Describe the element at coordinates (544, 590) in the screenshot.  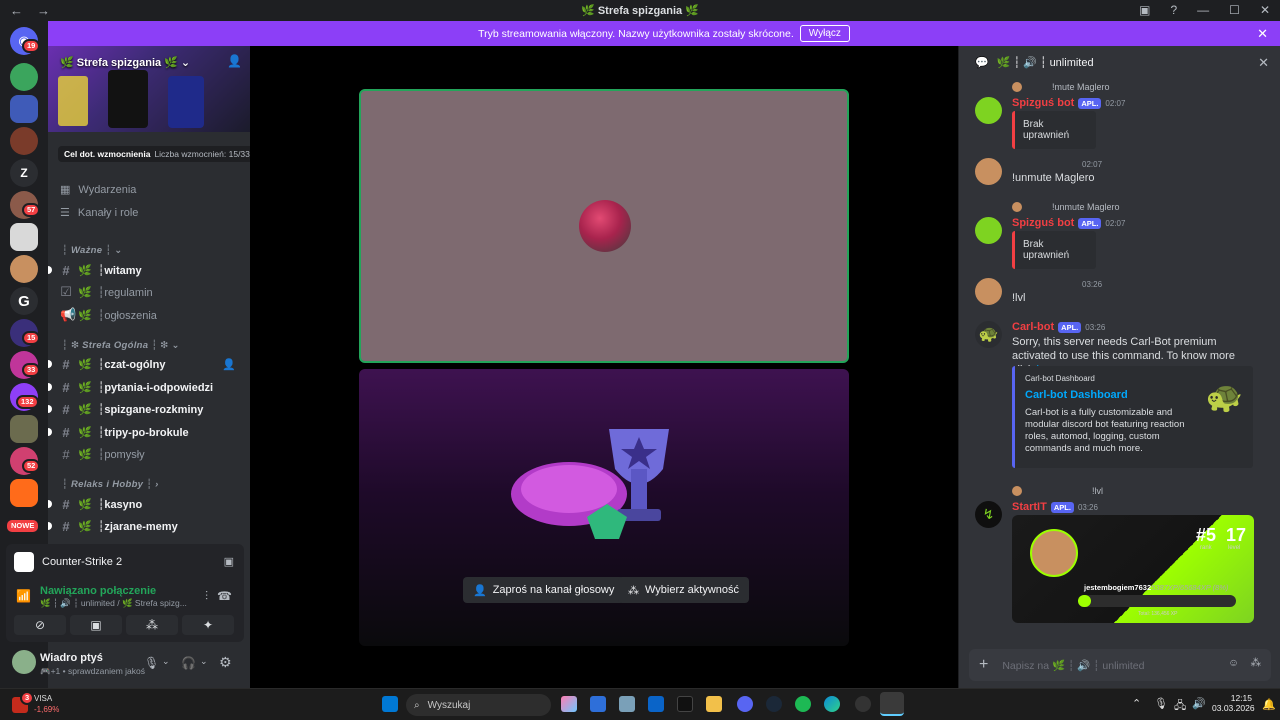
I see `invite-to-voice-button: 👤 Zaproś na kanał głosowy` at that location.